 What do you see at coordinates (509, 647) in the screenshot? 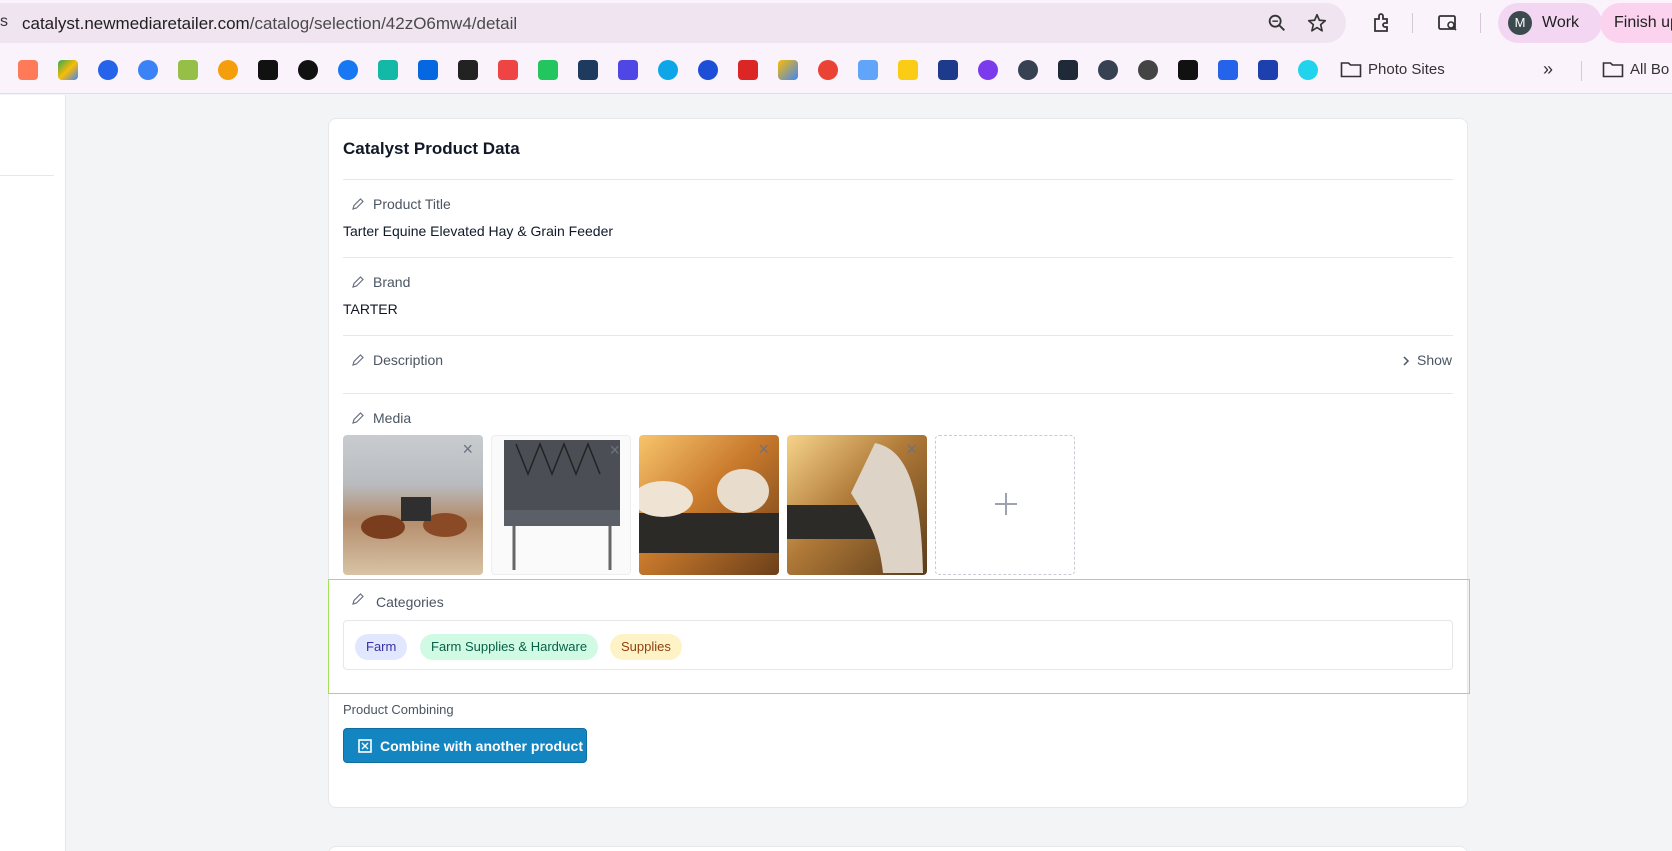
I see `category-chip: Farm Supplies & Hardware` at bounding box center [509, 647].